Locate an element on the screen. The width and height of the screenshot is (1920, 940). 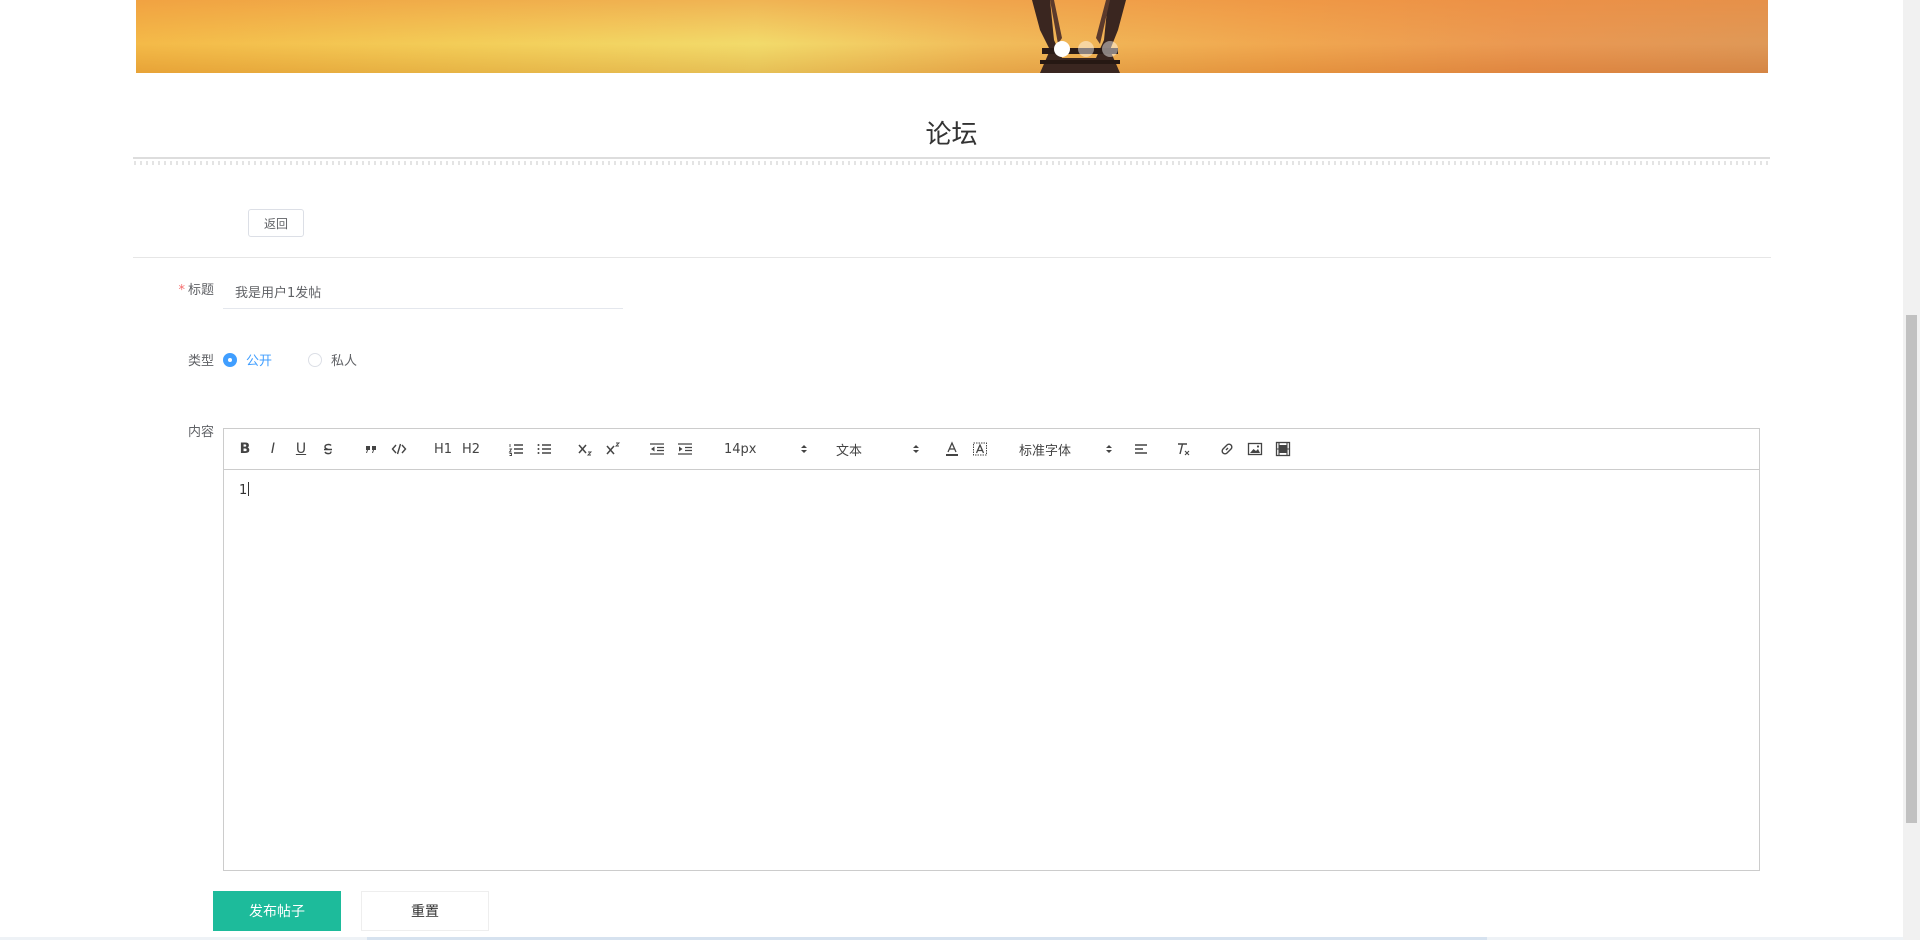
vertical-scrollbar is located at coordinates (1911, 470).